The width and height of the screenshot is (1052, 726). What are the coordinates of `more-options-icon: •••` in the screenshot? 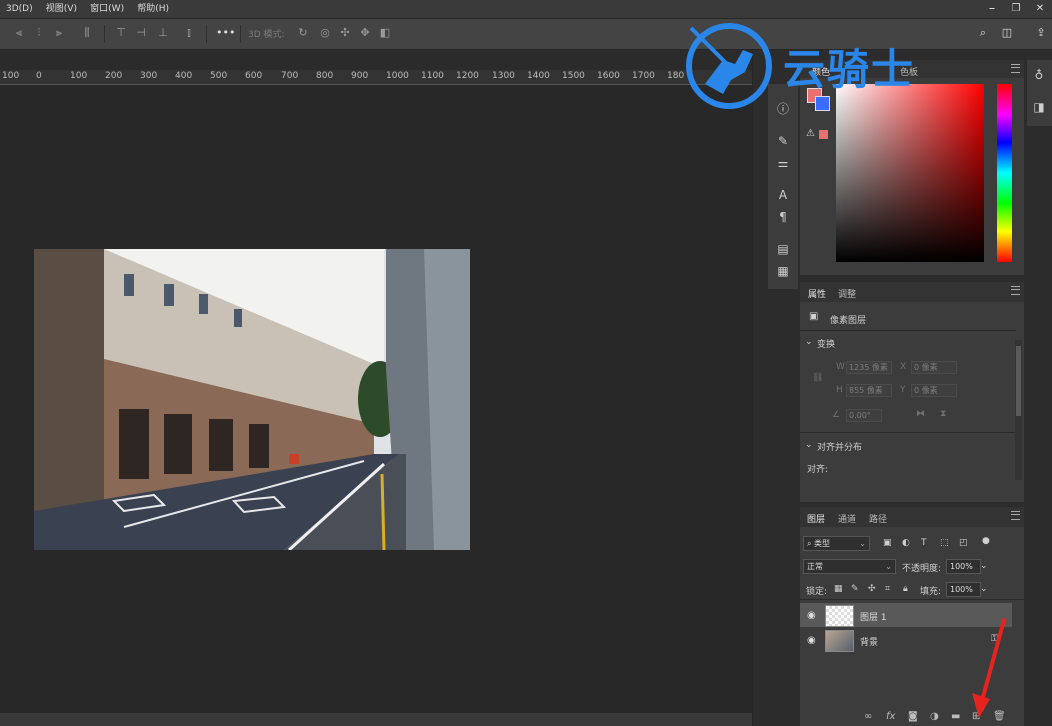 It's located at (225, 33).